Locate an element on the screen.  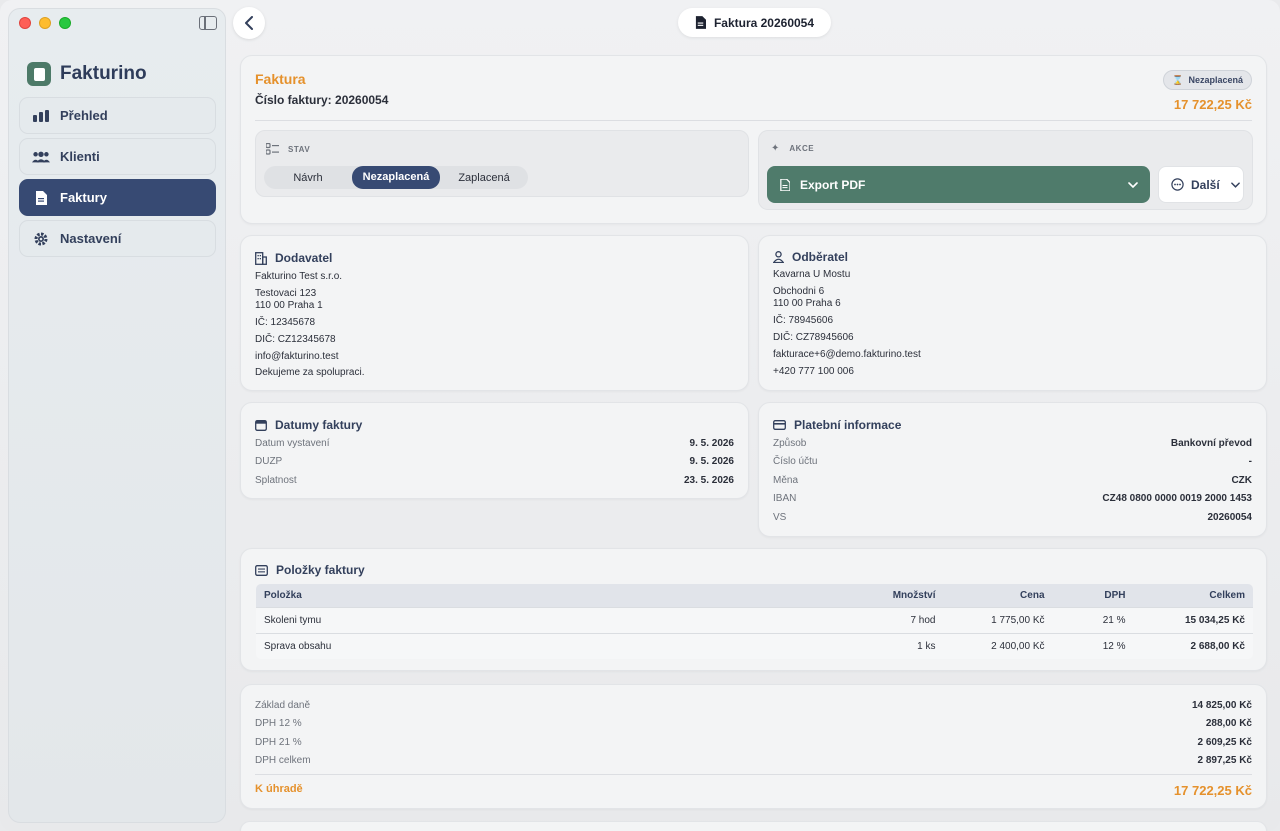
summary-row: DPH 12 % 288,00 Kč is located at coordinates (753, 723).